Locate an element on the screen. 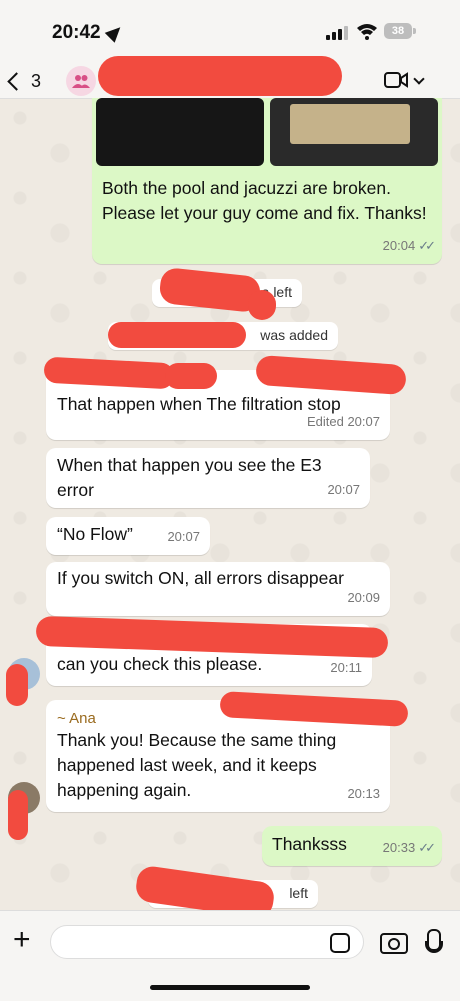 The height and width of the screenshot is (1001, 460). status-time: 20:42 is located at coordinates (76, 32).